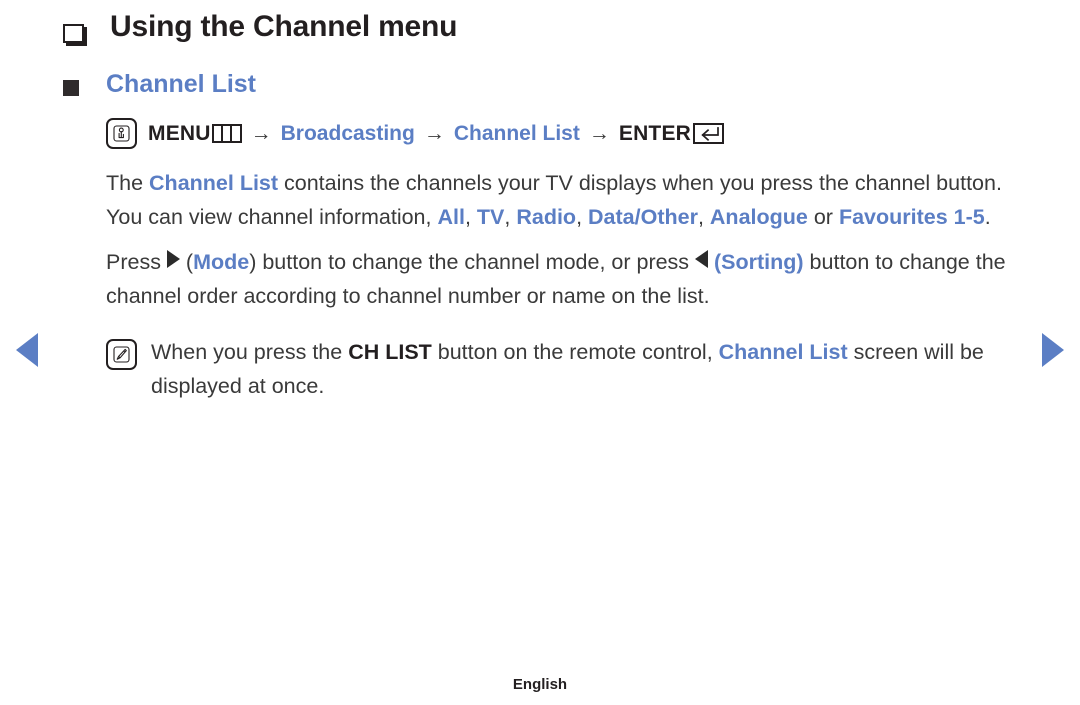 The height and width of the screenshot is (705, 1080). What do you see at coordinates (214, 183) in the screenshot?
I see `p1-term-channel-list: Channel List` at bounding box center [214, 183].